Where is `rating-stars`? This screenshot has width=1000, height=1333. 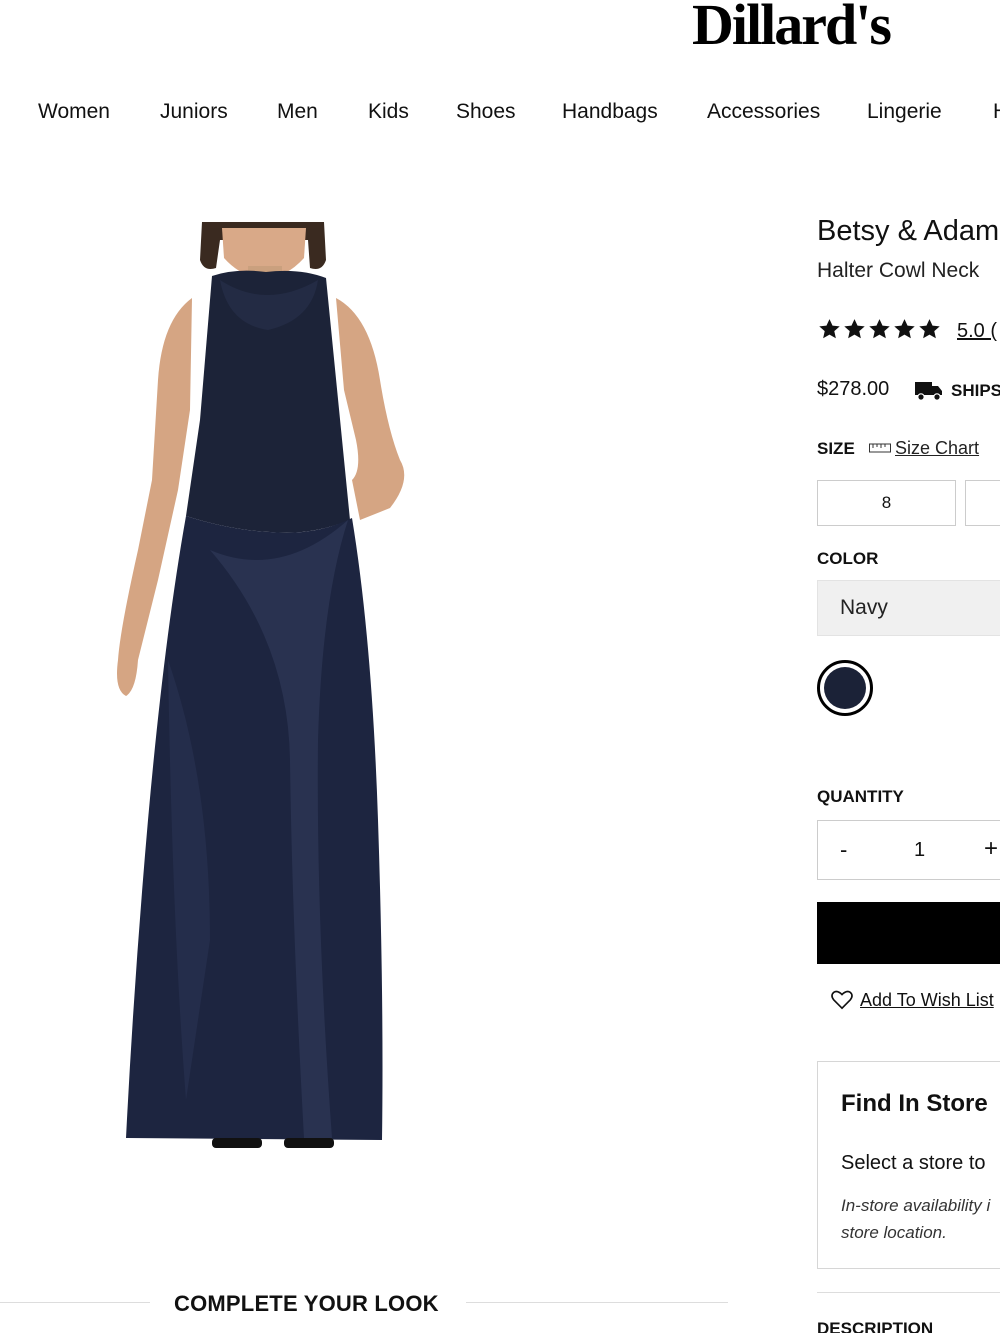 rating-stars is located at coordinates (879, 329).